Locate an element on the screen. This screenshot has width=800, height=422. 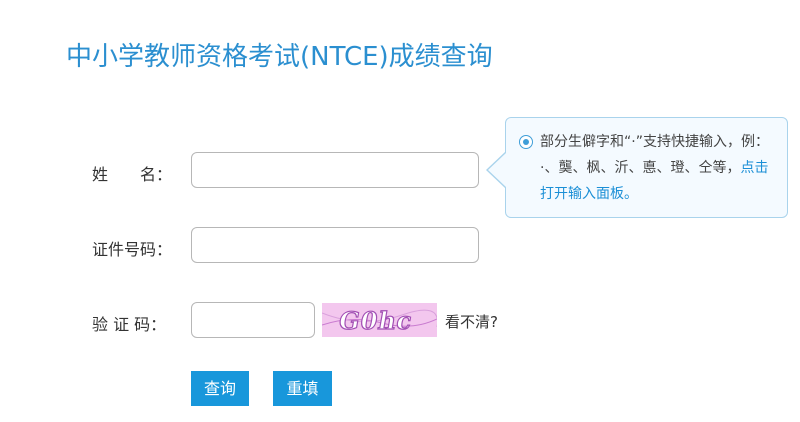
page-title: 中小学教师资格考试(NTCE)成绩查询 is located at coordinates (279, 57).